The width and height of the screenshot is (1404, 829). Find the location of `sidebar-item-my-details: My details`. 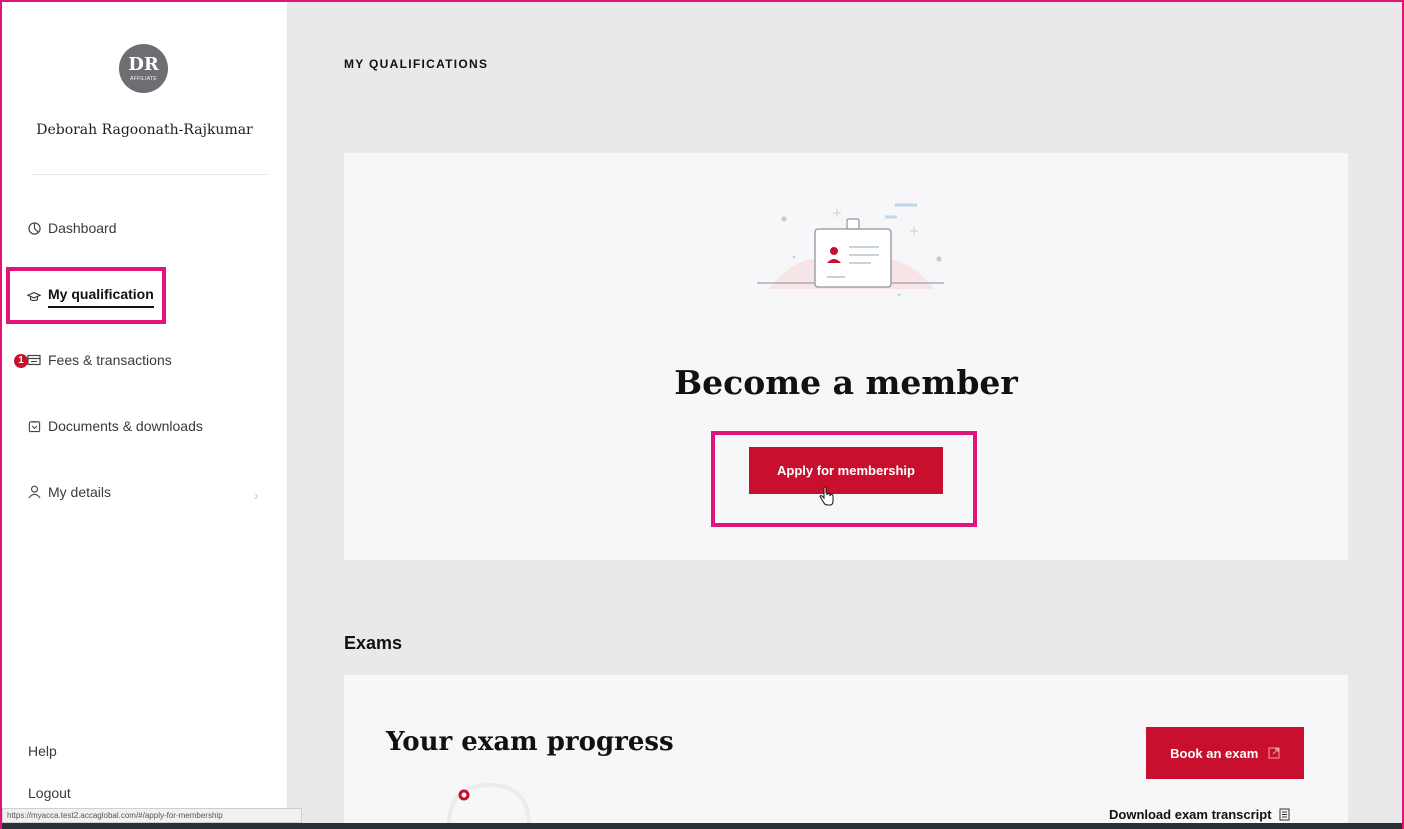

sidebar-item-my-details: My details is located at coordinates (68, 492).